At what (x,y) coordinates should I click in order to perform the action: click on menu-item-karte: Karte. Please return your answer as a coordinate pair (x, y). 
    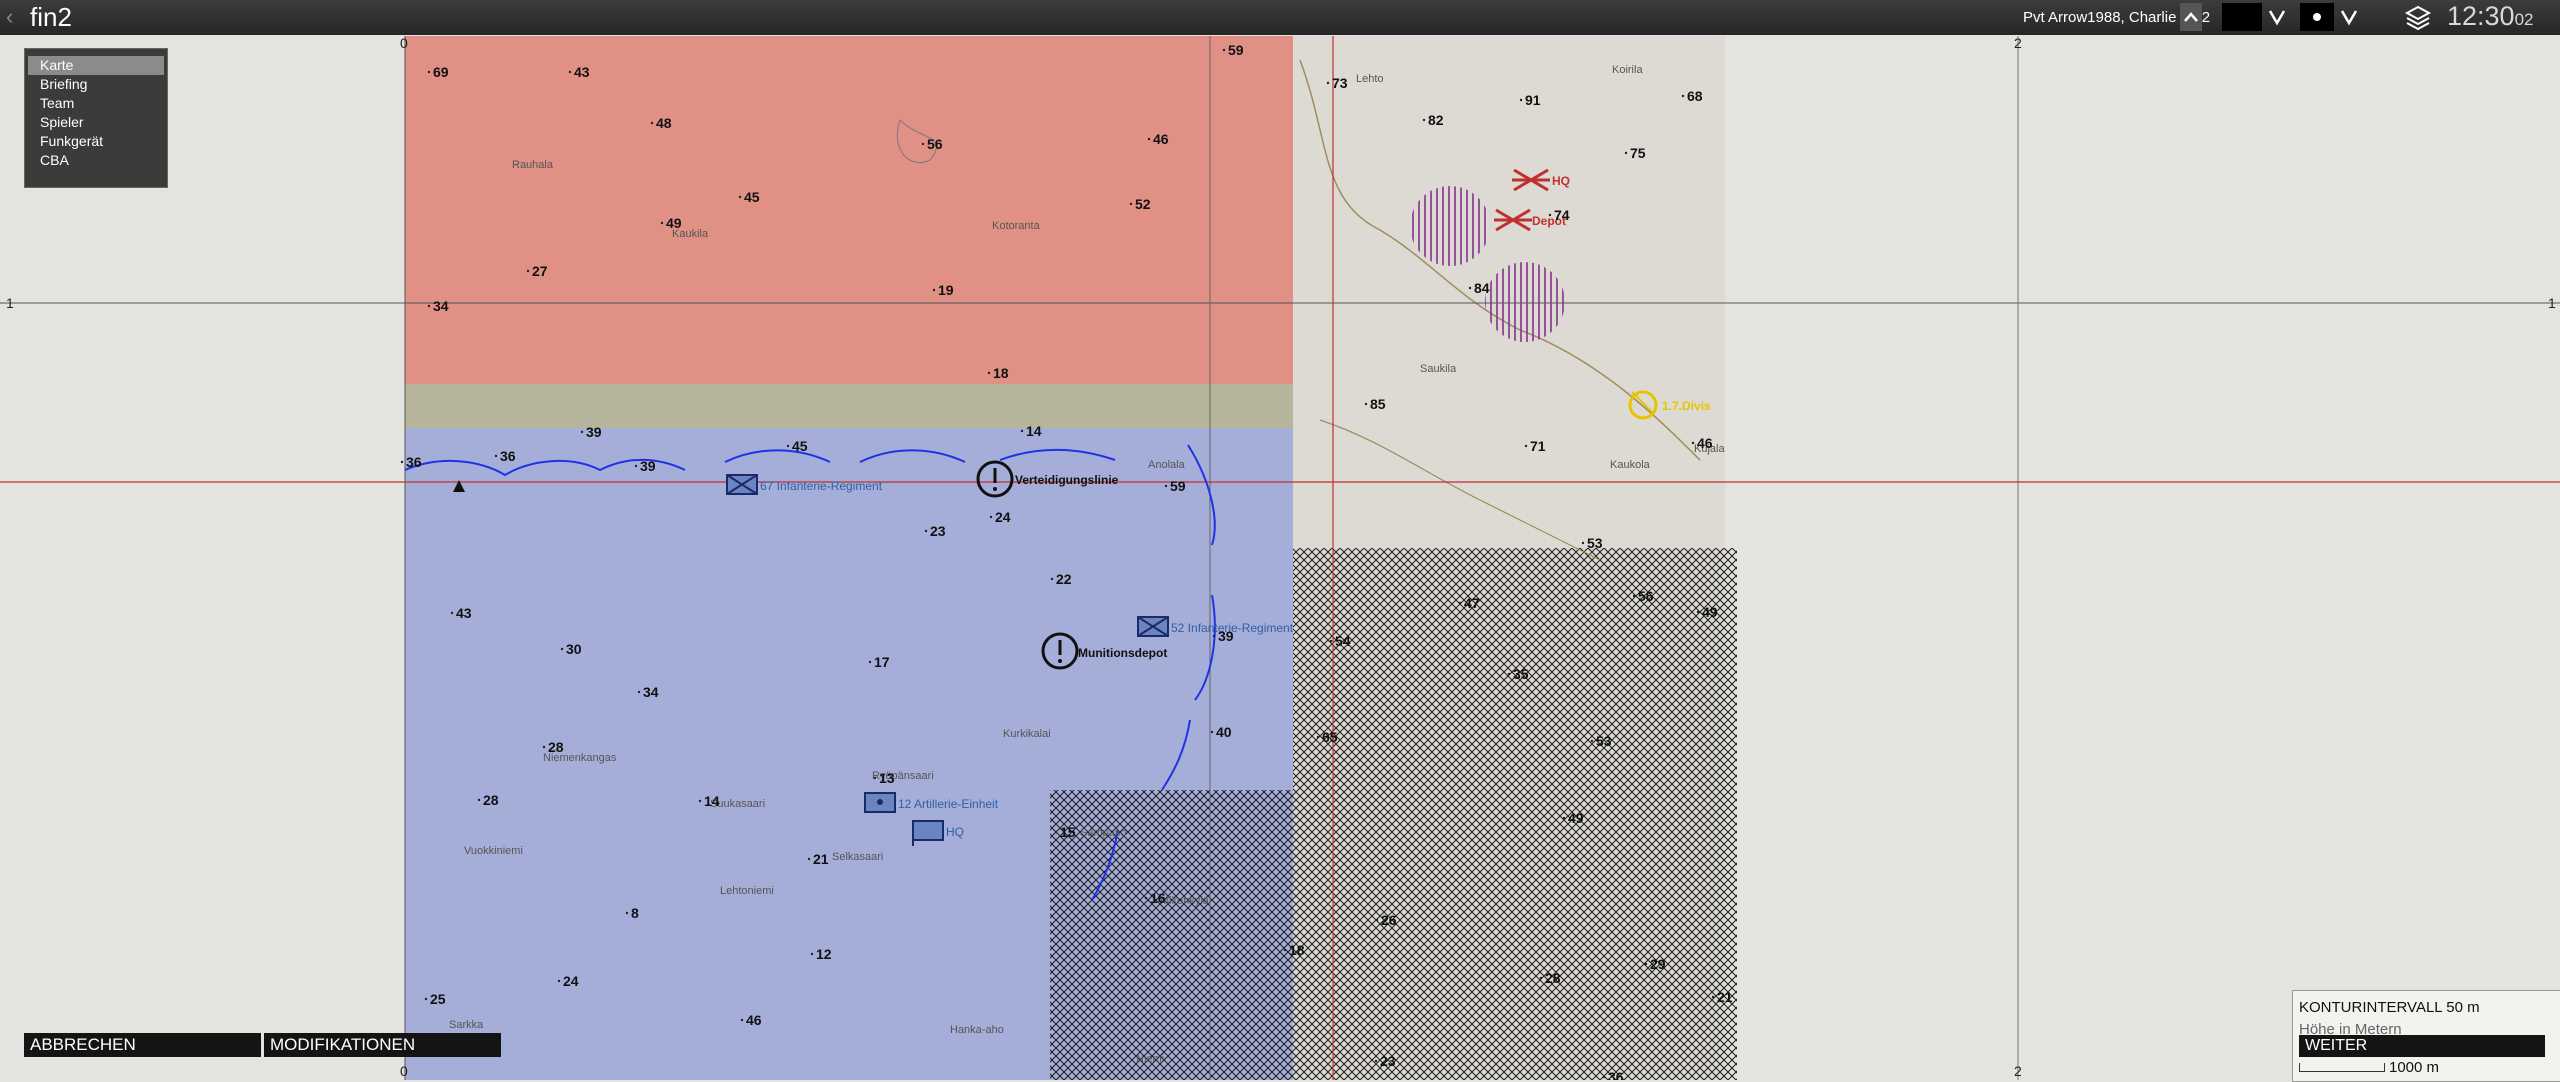
    Looking at the image, I should click on (96, 65).